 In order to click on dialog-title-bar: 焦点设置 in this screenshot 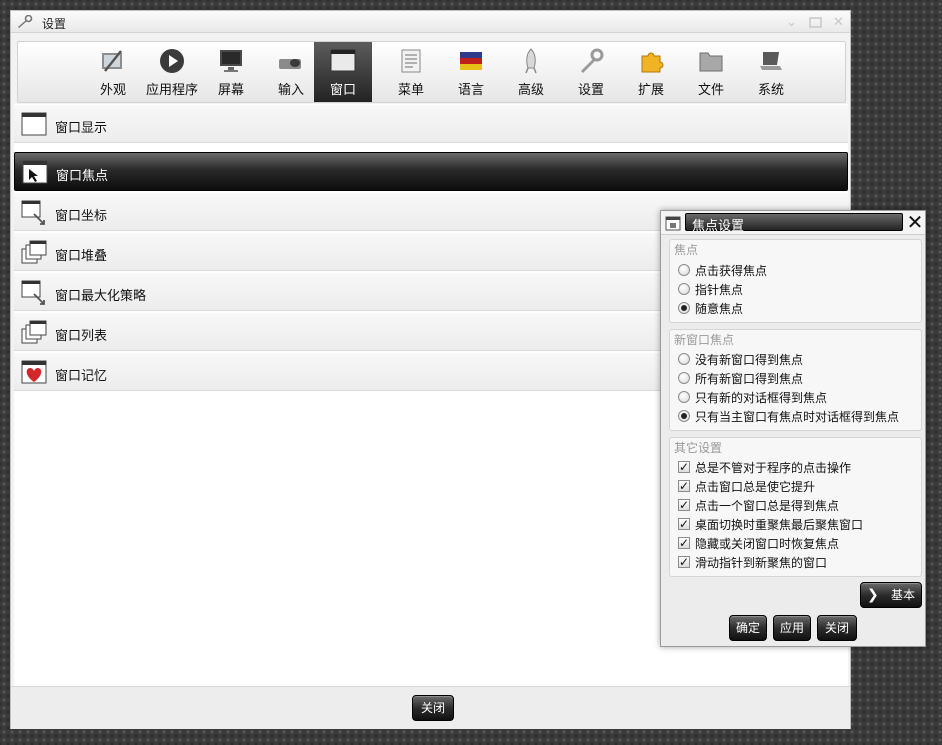, I will do `click(794, 223)`.